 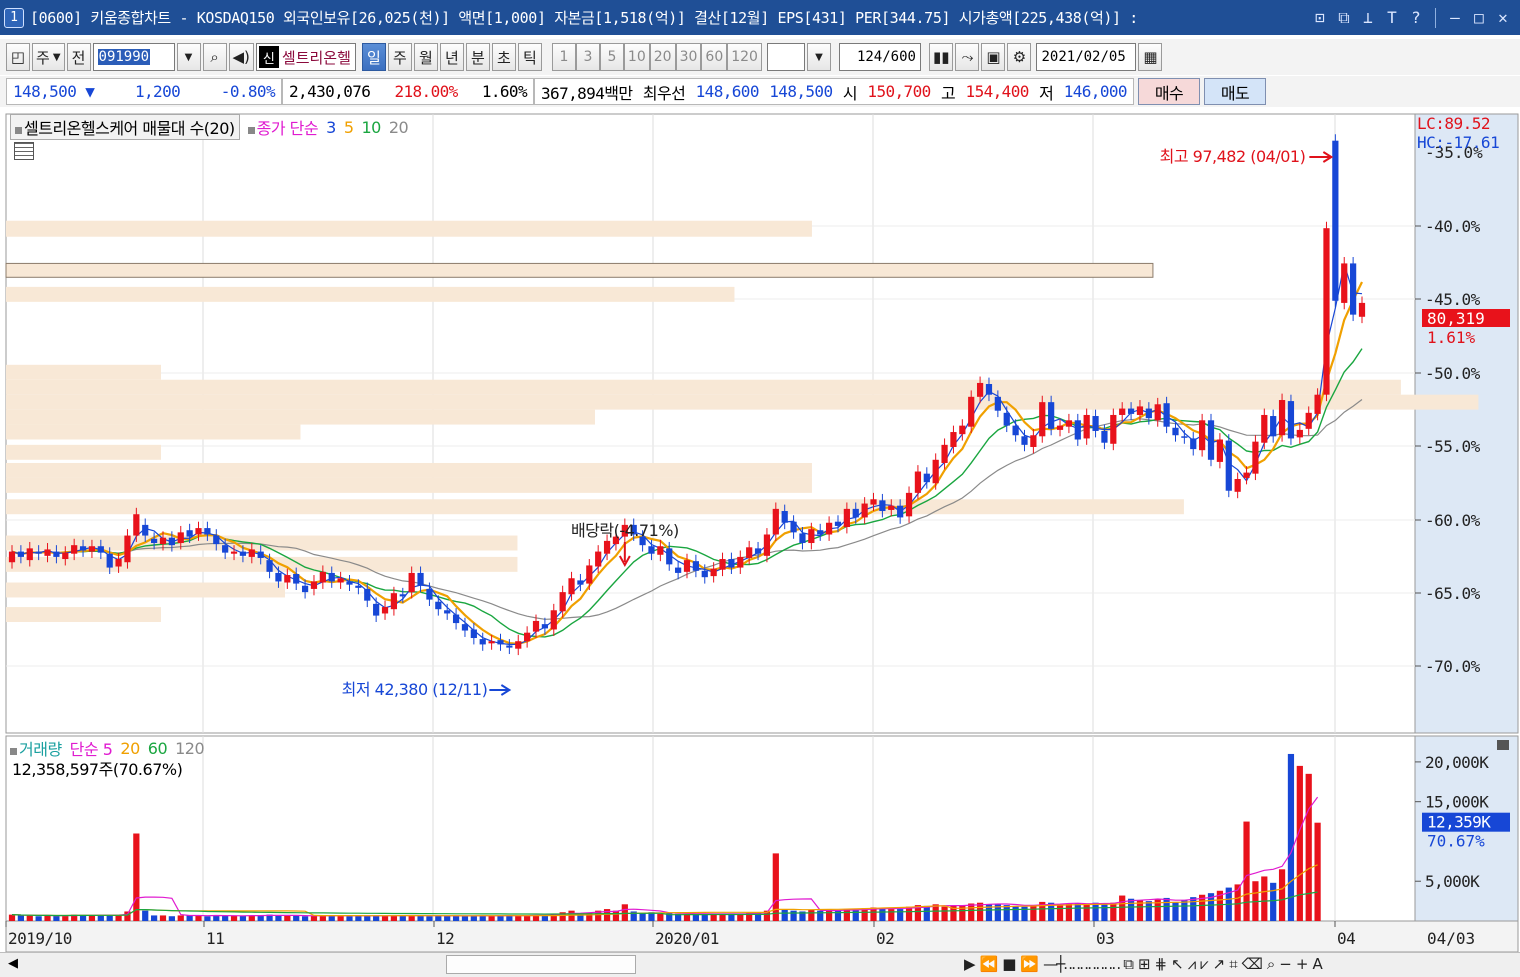 I want to click on code-dropdown: ▼, so click(x=188, y=57).